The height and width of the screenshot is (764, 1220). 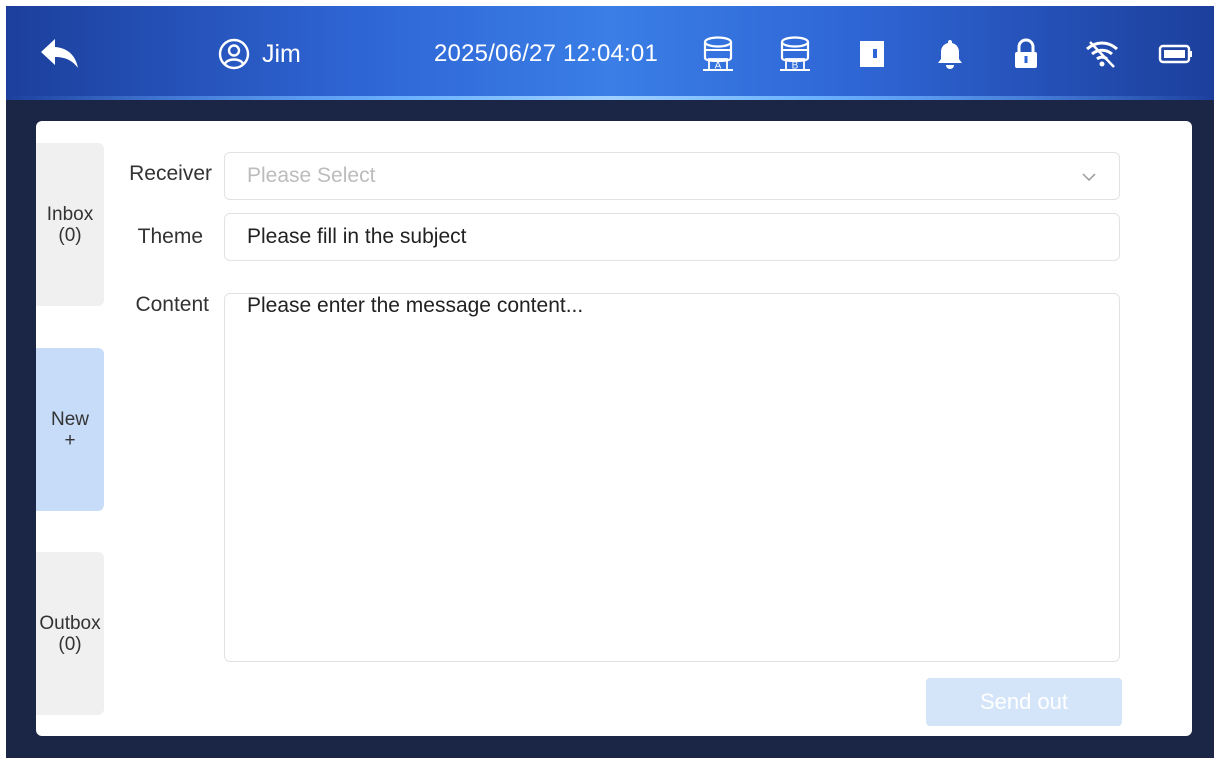 I want to click on back-button, so click(x=60, y=54).